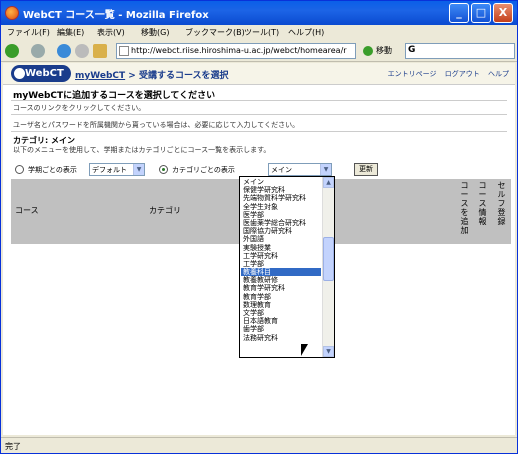 The image size is (518, 454). What do you see at coordinates (306, 32) in the screenshot?
I see `menu-help: ヘルプ(H)` at bounding box center [306, 32].